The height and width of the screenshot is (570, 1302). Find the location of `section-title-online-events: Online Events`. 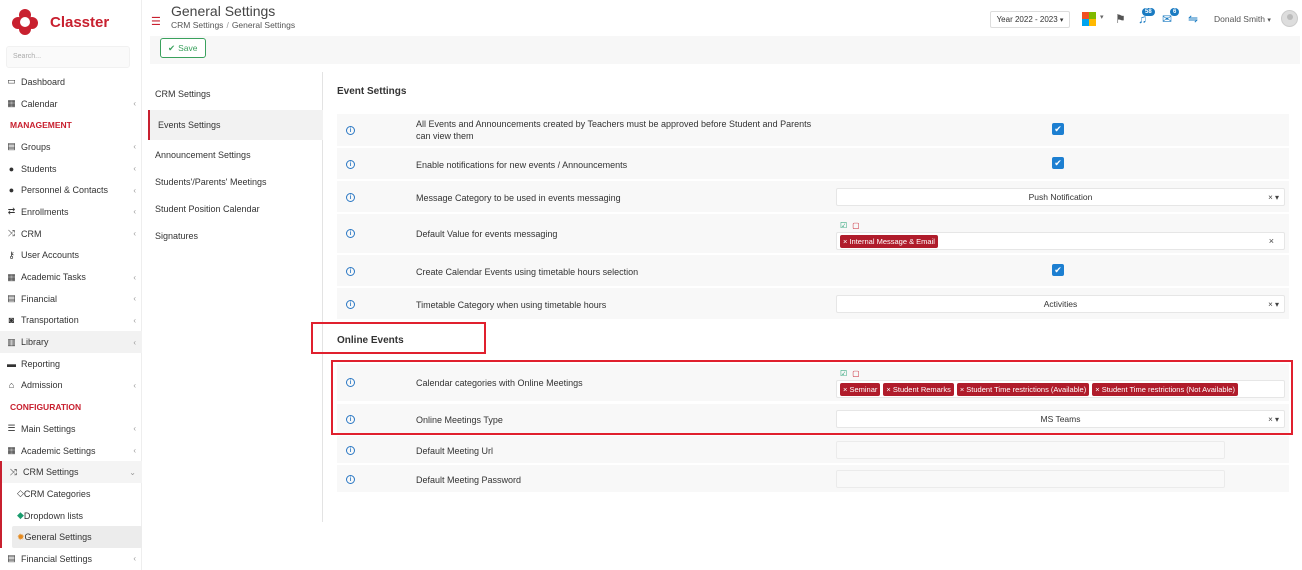

section-title-online-events: Online Events is located at coordinates (370, 340).